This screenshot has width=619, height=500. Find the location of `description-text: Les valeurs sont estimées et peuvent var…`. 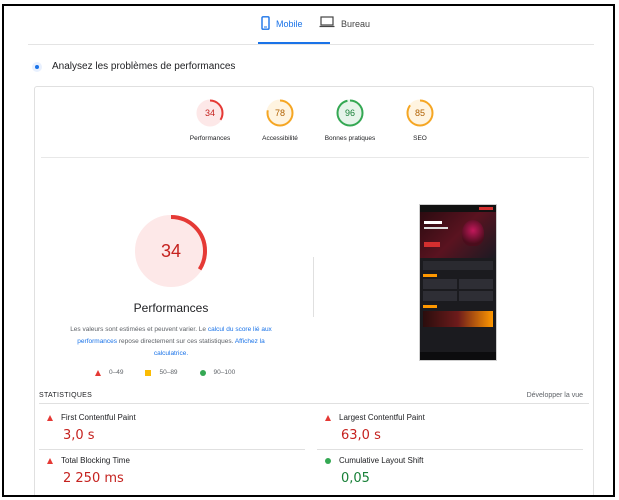

description-text: Les valeurs sont estimées et peuvent var… is located at coordinates (139, 329).